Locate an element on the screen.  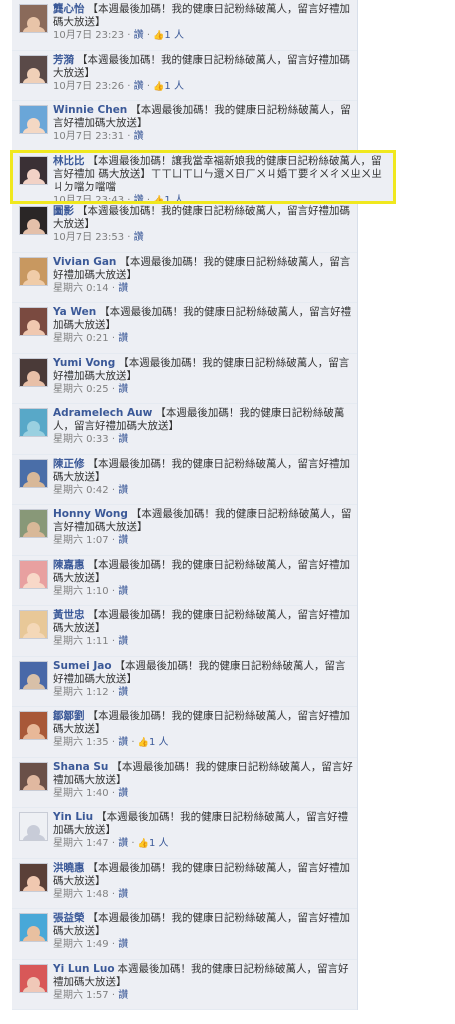
commenter-name: 鄒鄒劉 is located at coordinates (69, 716).